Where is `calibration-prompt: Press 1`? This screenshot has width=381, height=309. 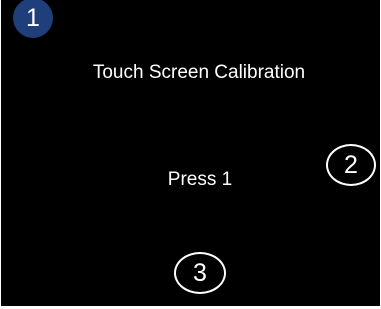
calibration-prompt: Press 1 is located at coordinates (200, 179).